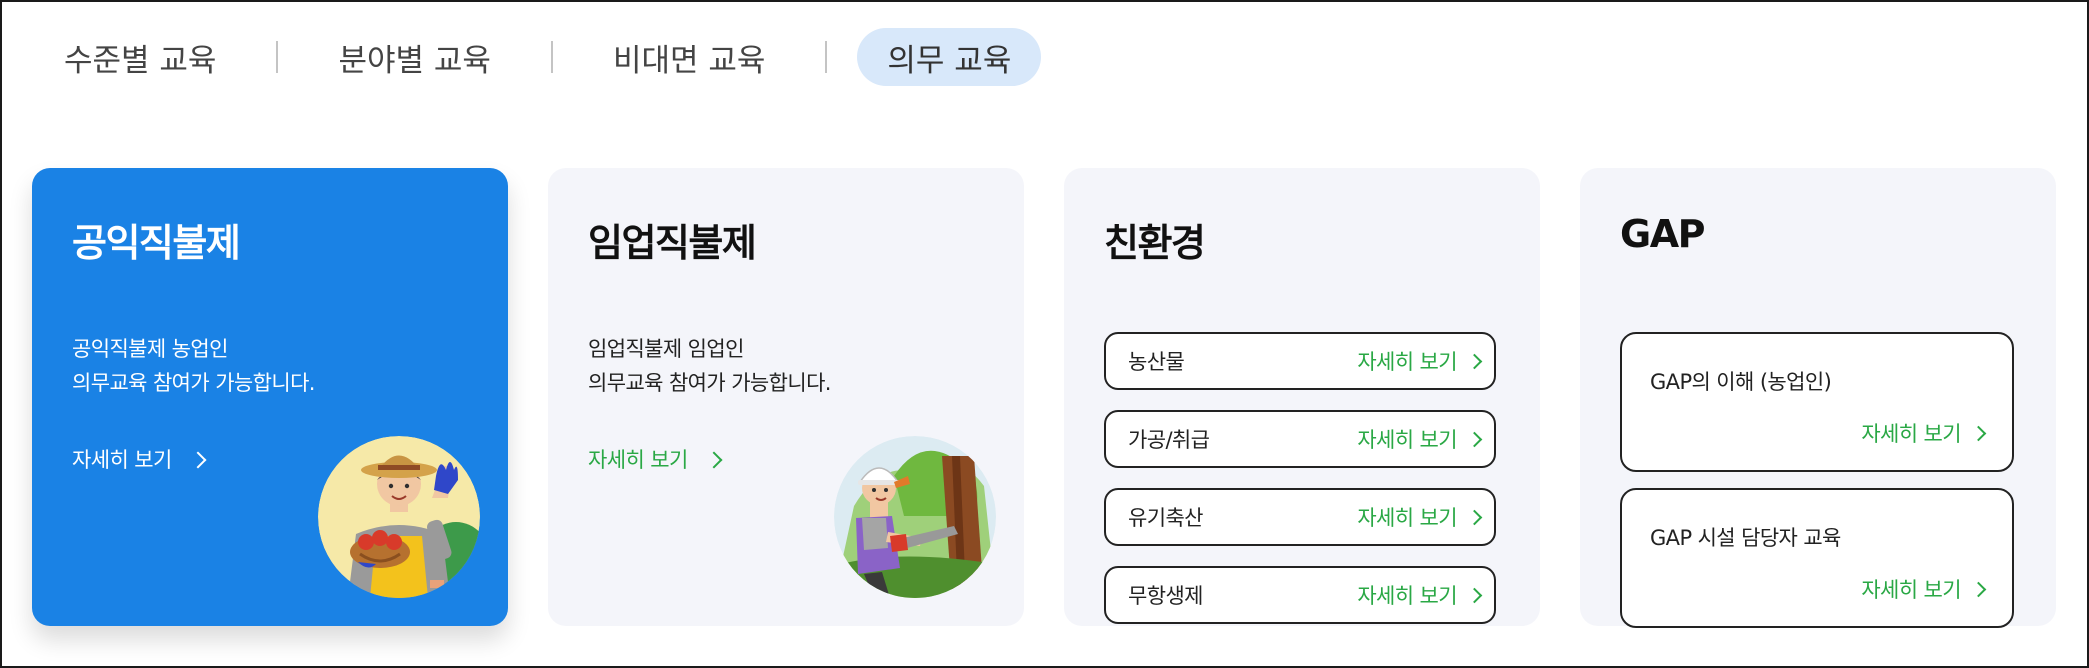 Image resolution: width=2089 pixels, height=668 pixels. What do you see at coordinates (150, 349) in the screenshot?
I see `card-description-line: 공익직불제 농업인` at bounding box center [150, 349].